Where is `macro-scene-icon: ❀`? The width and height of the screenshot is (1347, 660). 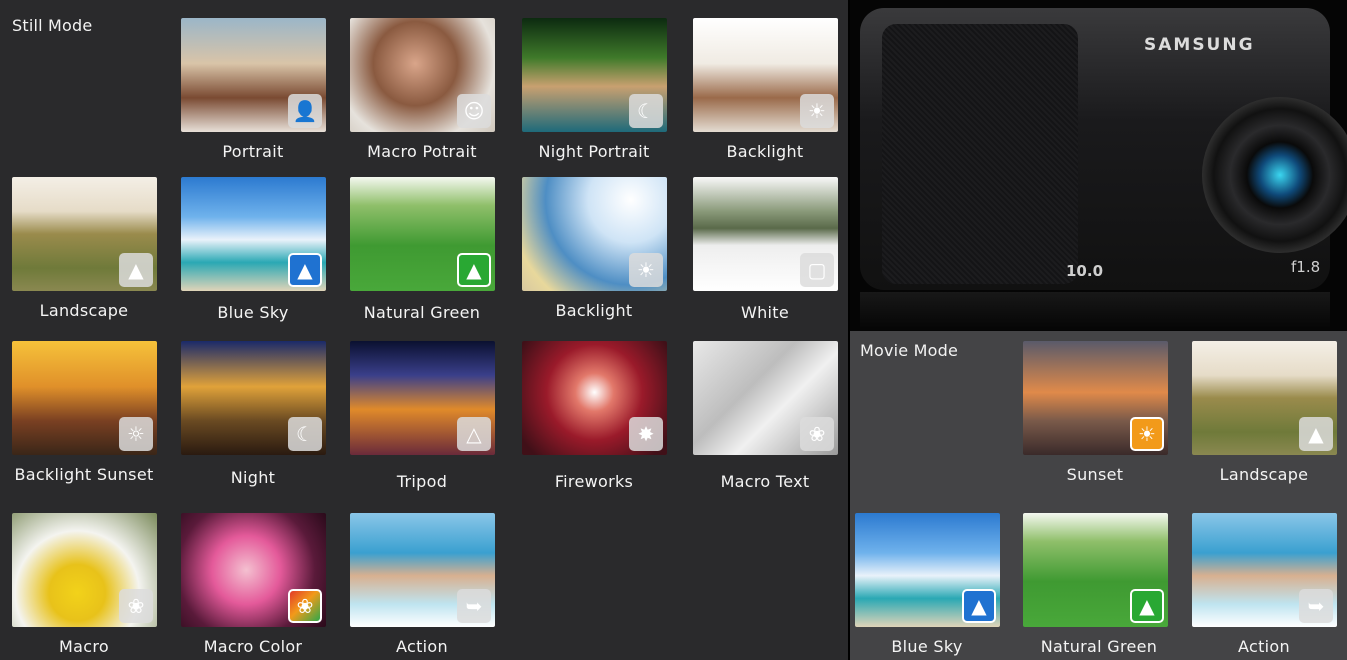 macro-scene-icon: ❀ is located at coordinates (136, 606).